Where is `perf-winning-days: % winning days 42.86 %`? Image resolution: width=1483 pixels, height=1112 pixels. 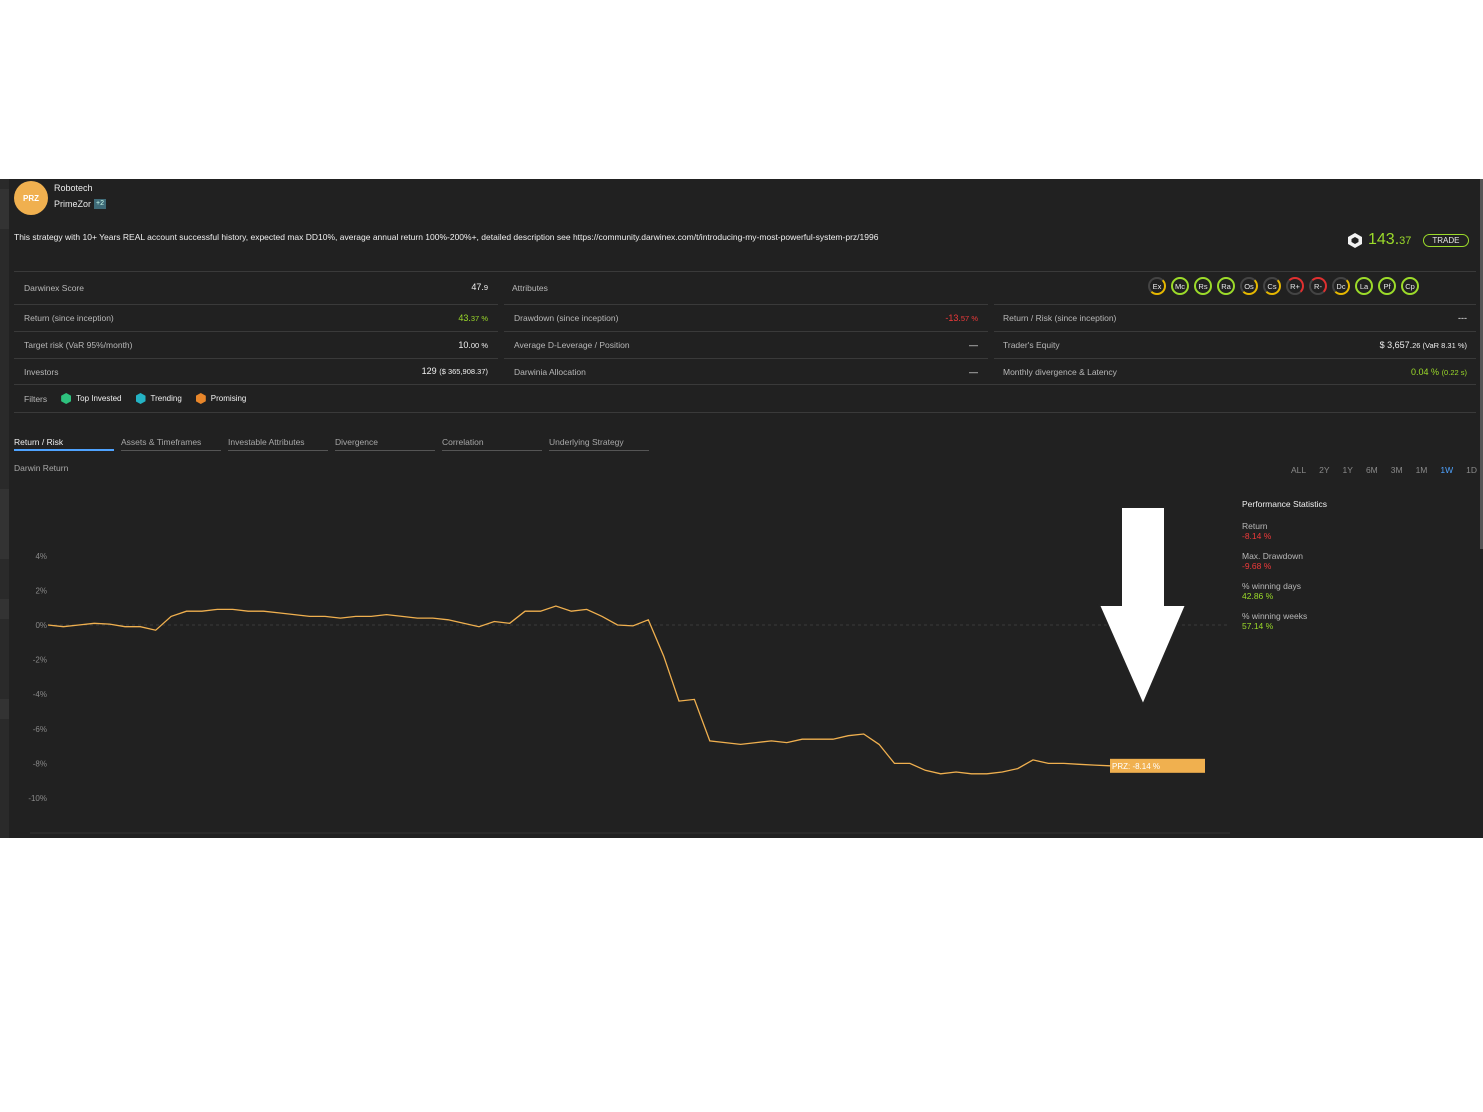
perf-winning-days: % winning days 42.86 % is located at coordinates (1272, 591).